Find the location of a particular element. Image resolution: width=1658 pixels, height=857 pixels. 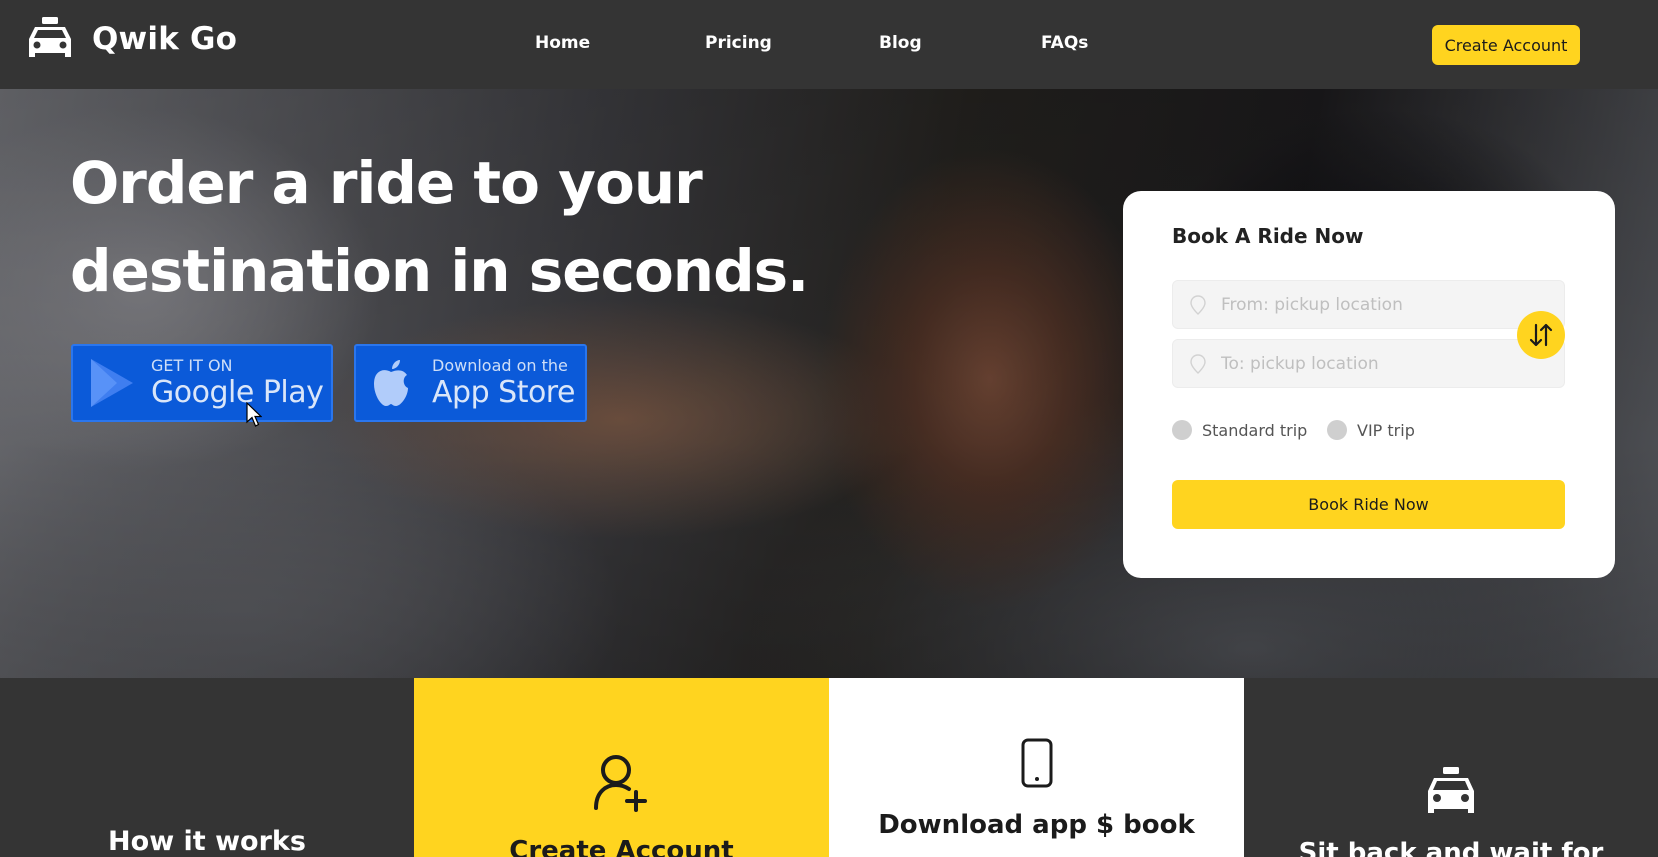

nav-link-pricing: Pricing is located at coordinates (738, 43).